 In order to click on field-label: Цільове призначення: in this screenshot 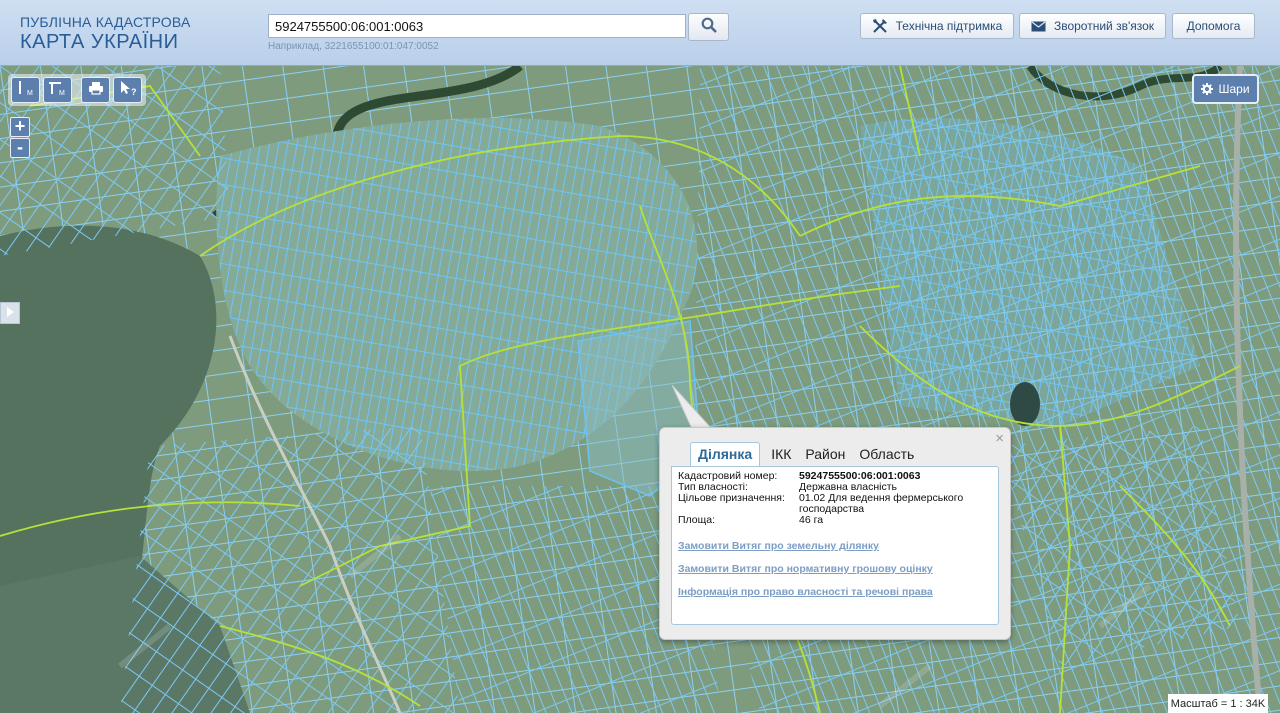, I will do `click(731, 498)`.